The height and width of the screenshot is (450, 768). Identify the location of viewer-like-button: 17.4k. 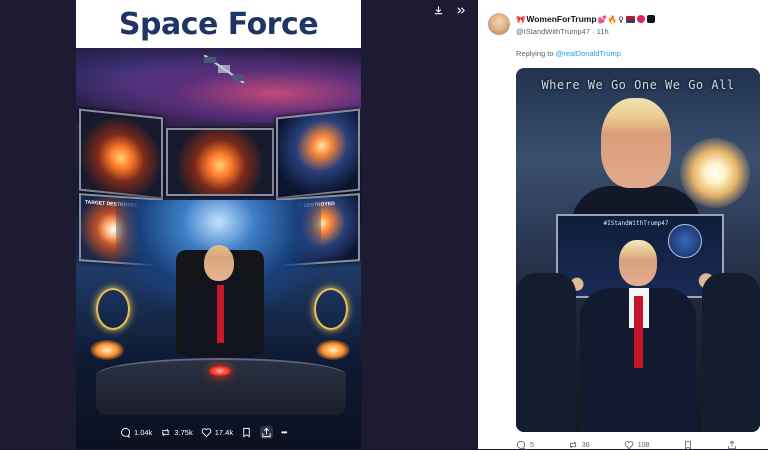
(217, 432).